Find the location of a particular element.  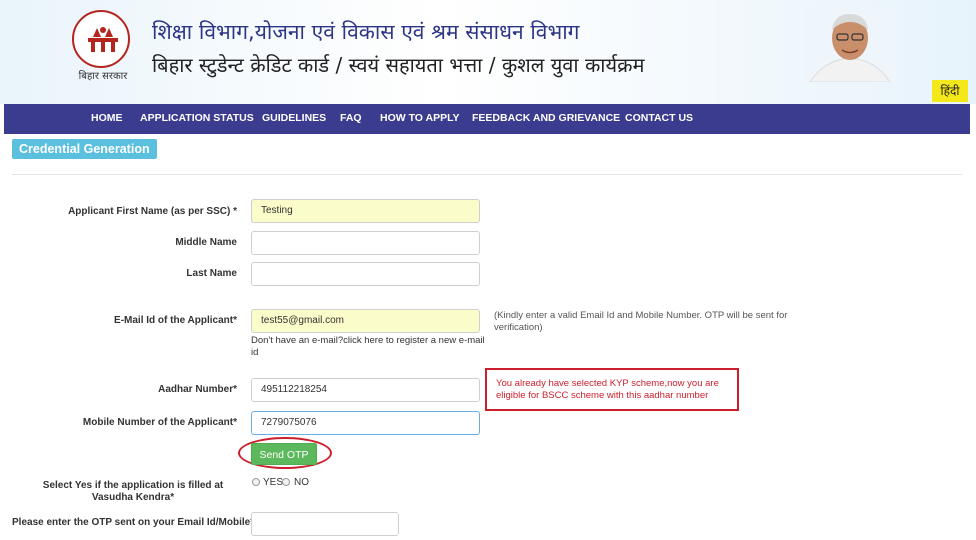

emblem-caption: बिहार सरकार is located at coordinates (103, 76).